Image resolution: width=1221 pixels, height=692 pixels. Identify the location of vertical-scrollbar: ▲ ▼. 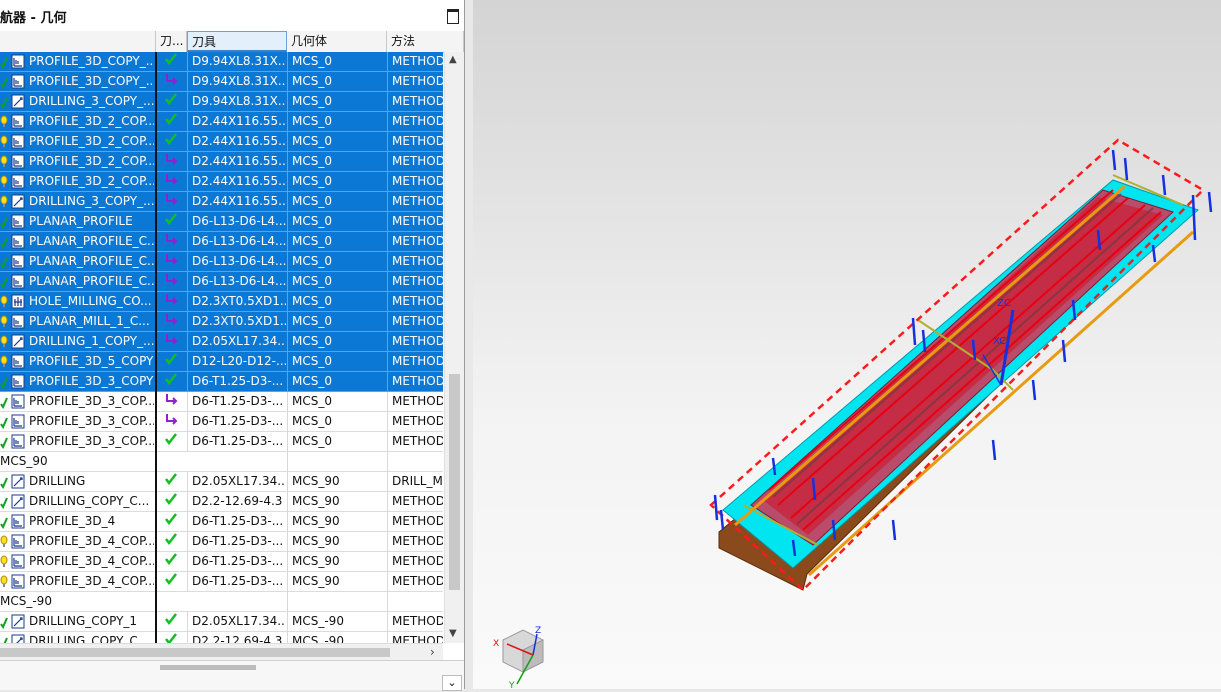
(454, 347).